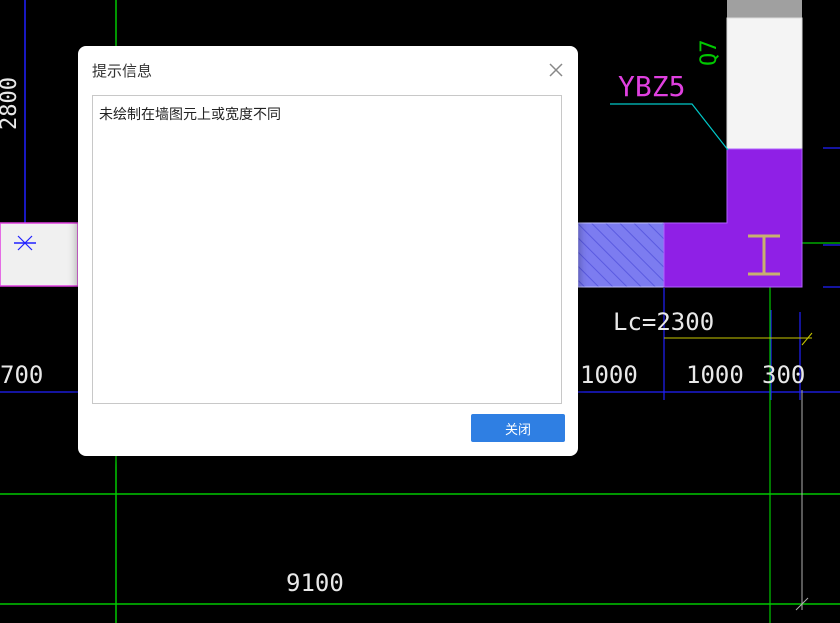 The height and width of the screenshot is (623, 840). I want to click on close-button: 关闭, so click(518, 428).